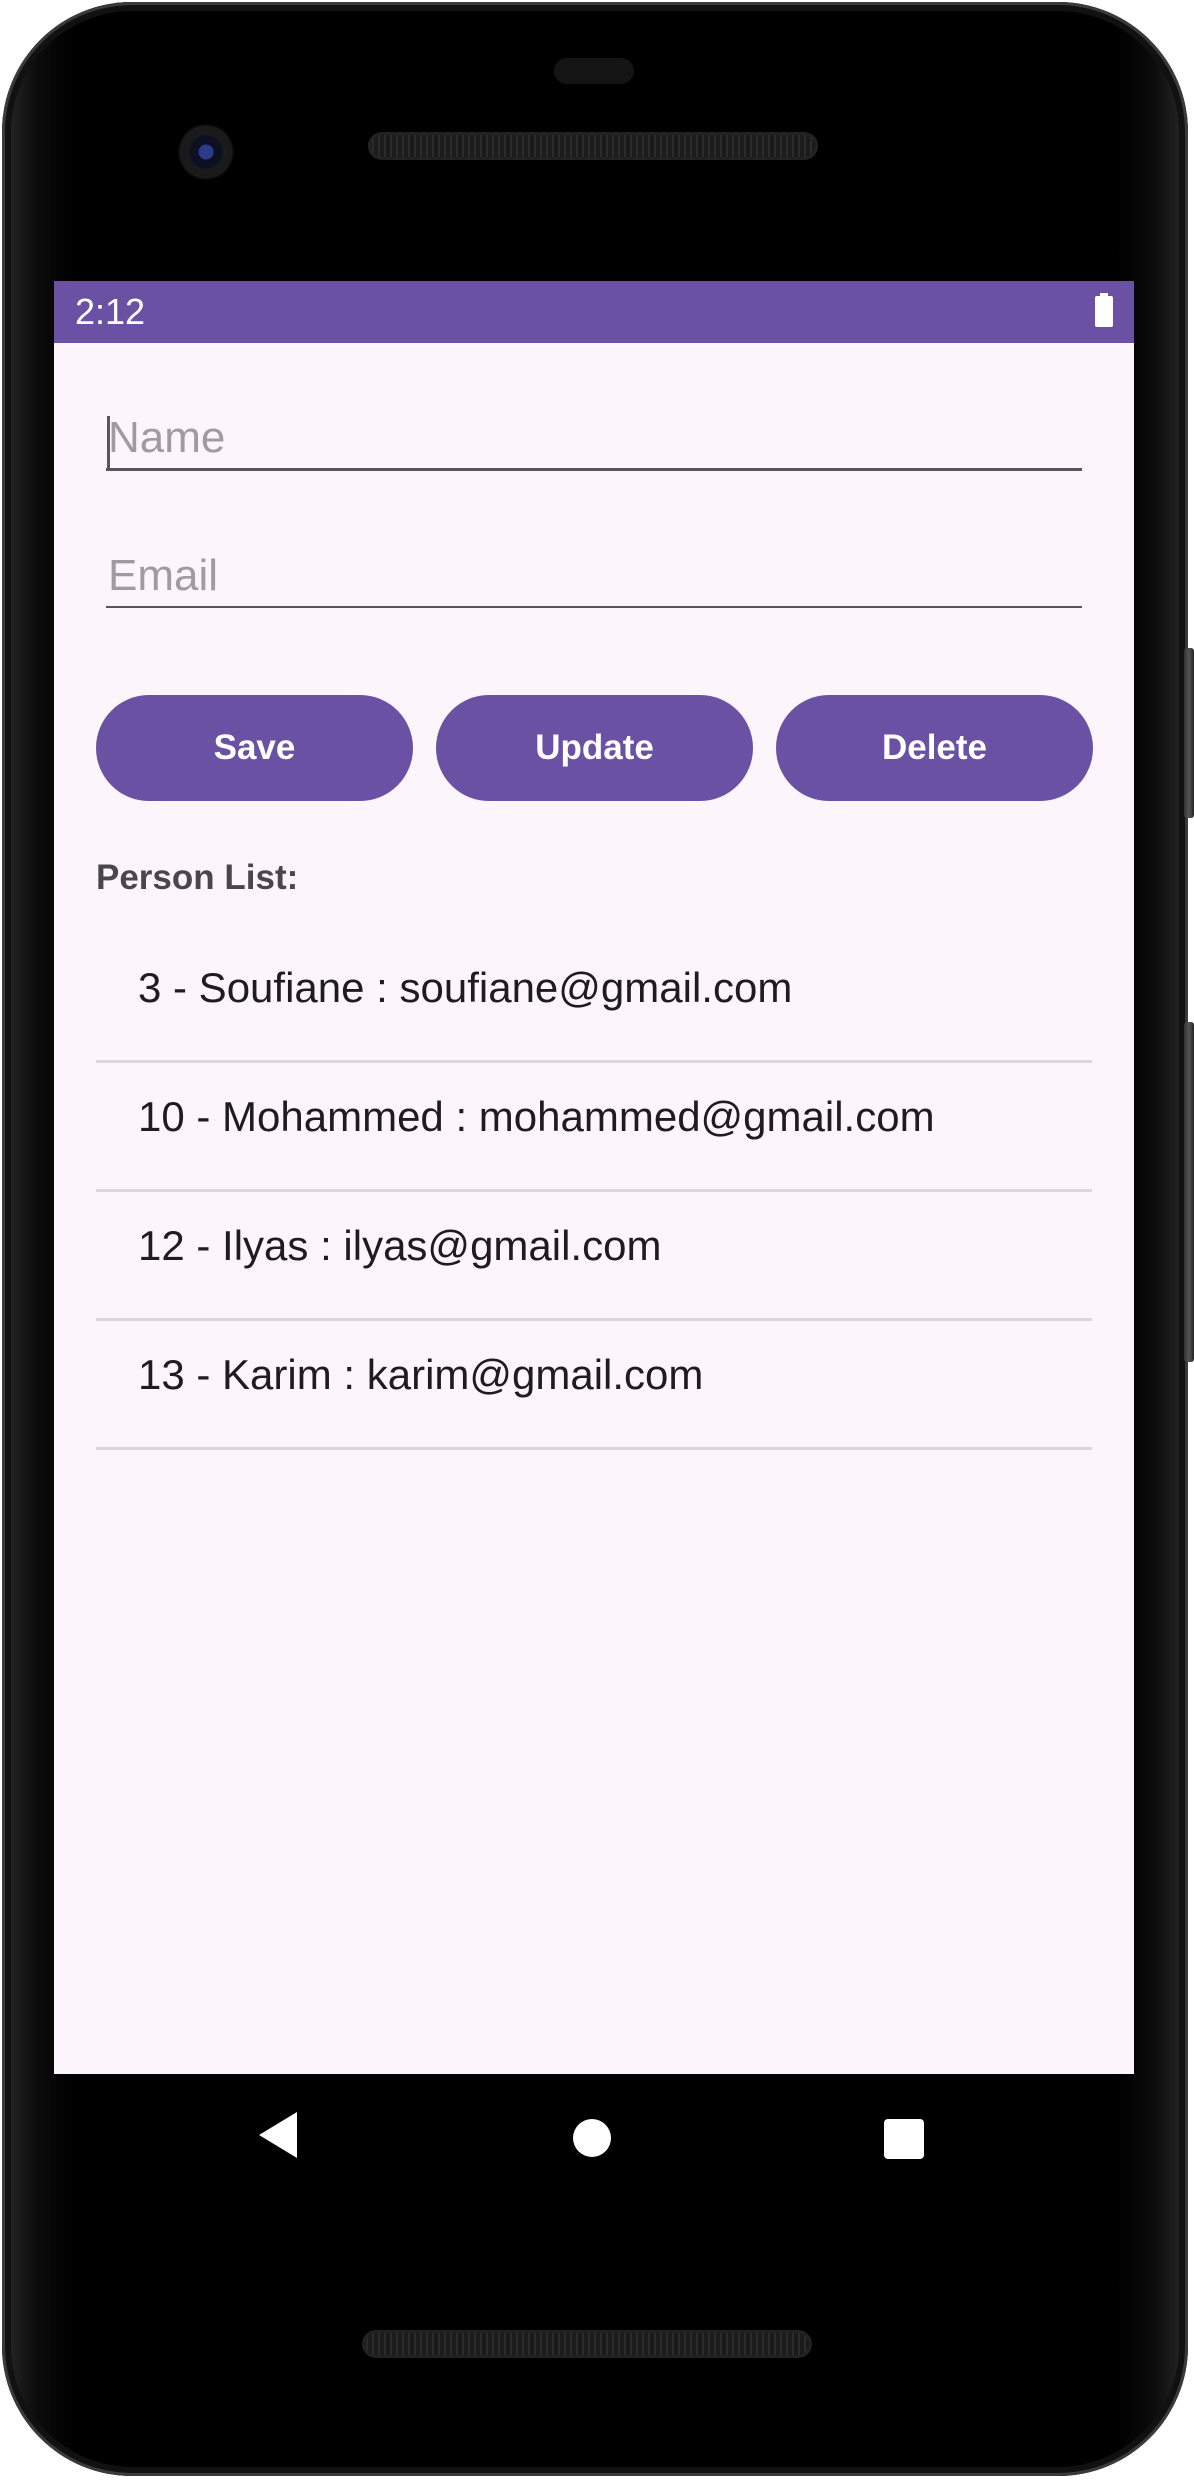 This screenshot has height=2480, width=1194. I want to click on email-field, so click(595, 577).